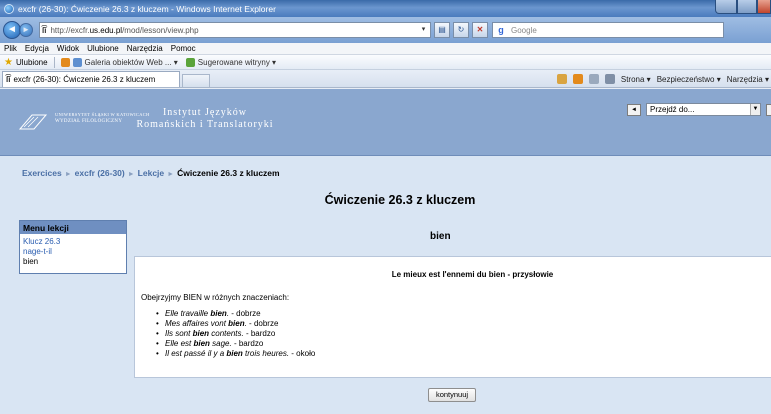 This screenshot has width=771, height=414. I want to click on lesson-menu-items: Klucz 26.3 nage-t-il bien, so click(73, 253).